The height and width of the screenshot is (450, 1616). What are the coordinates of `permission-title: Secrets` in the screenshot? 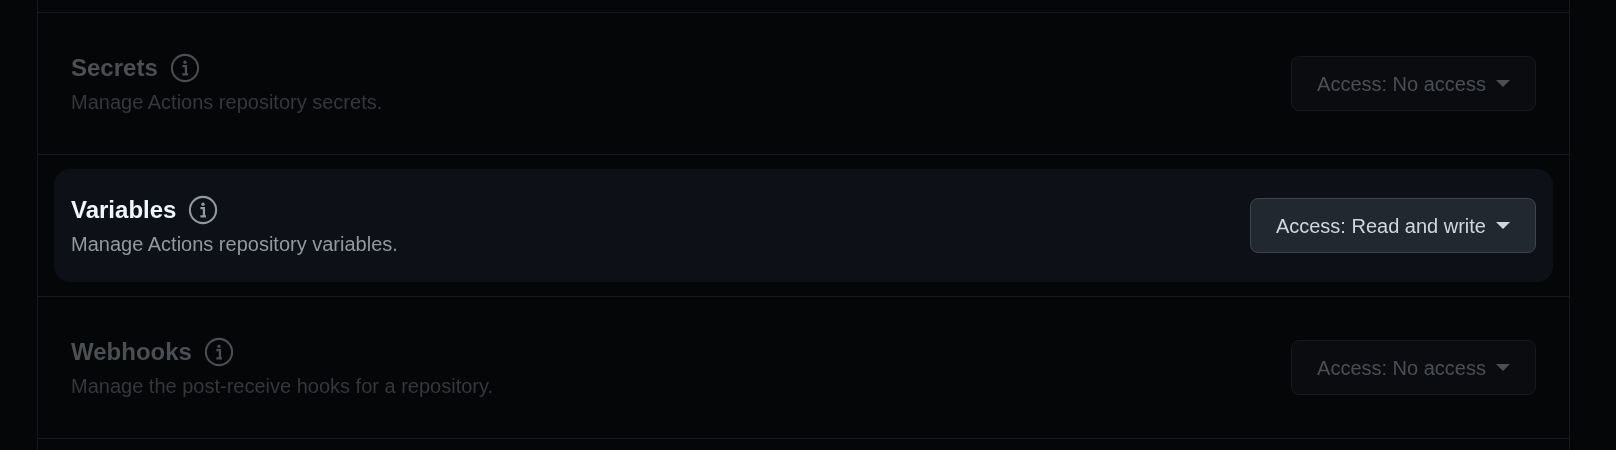 It's located at (114, 67).